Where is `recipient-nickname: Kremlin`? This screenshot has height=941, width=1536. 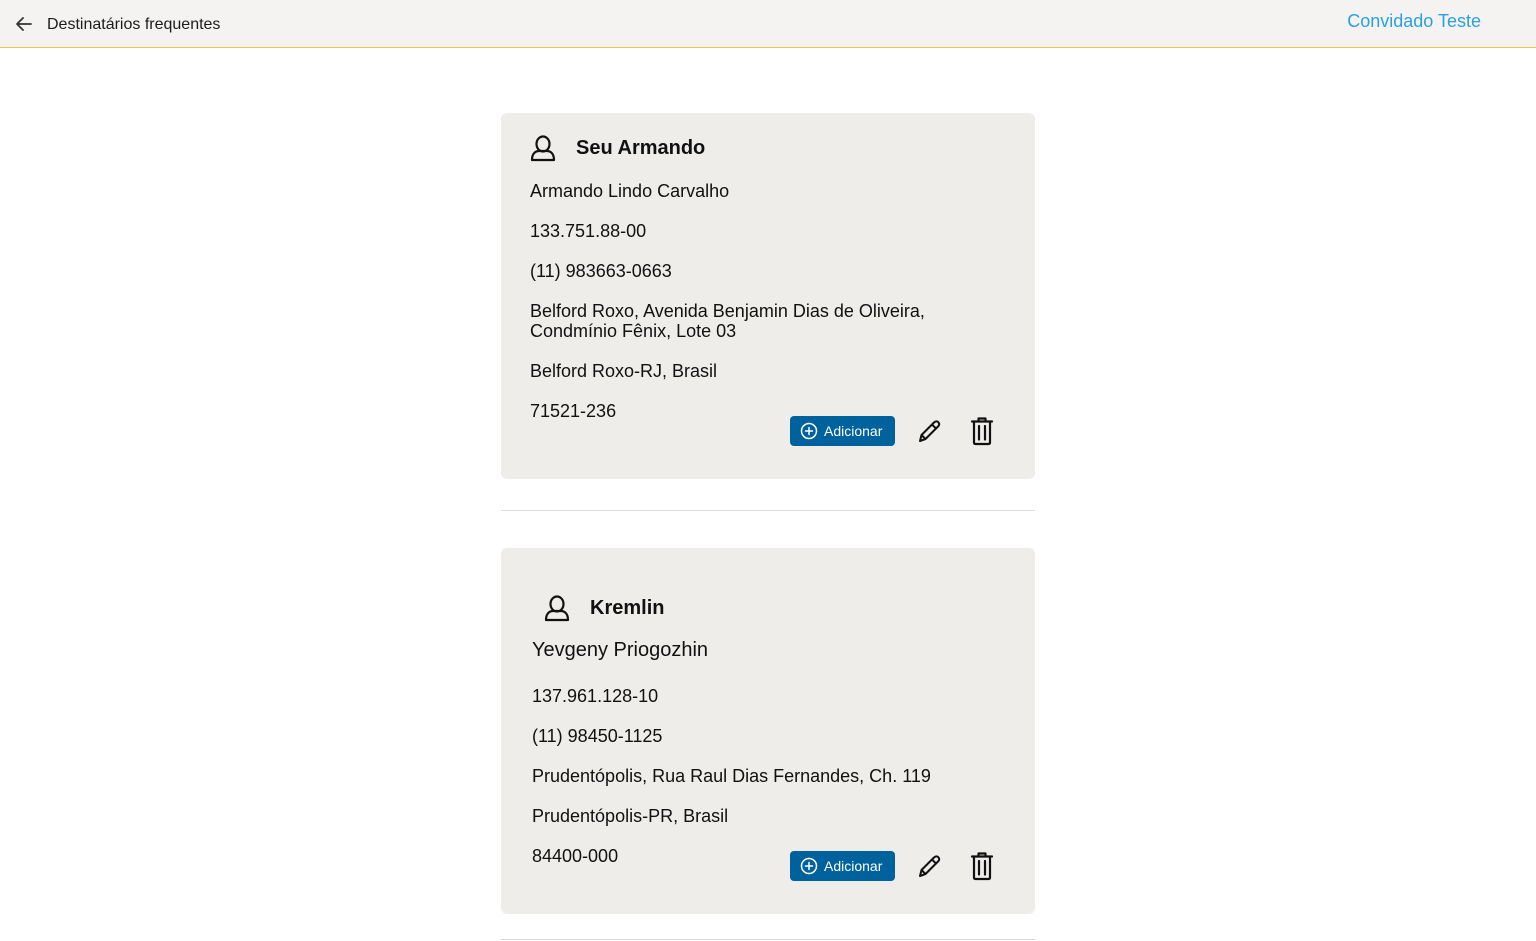
recipient-nickname: Kremlin is located at coordinates (627, 607).